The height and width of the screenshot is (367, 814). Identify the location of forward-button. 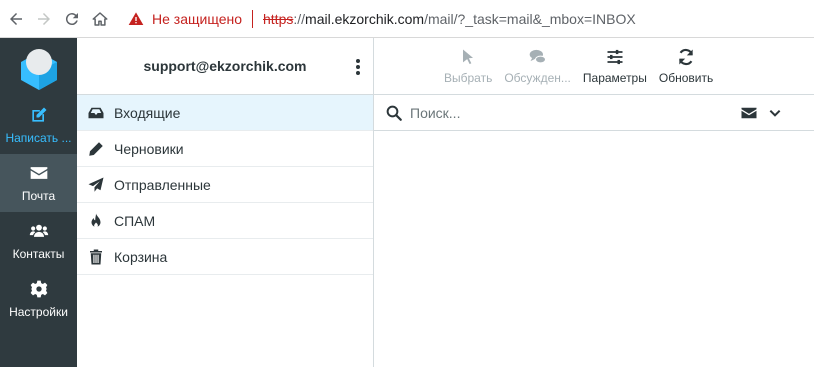
(44, 19).